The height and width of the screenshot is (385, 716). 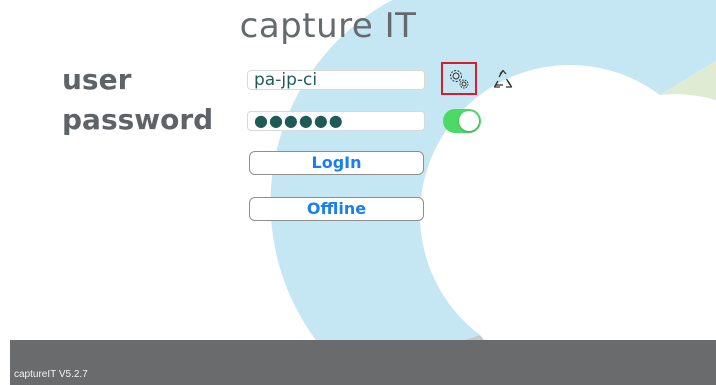 I want to click on version-label: captureIT V5.2.7, so click(x=51, y=374).